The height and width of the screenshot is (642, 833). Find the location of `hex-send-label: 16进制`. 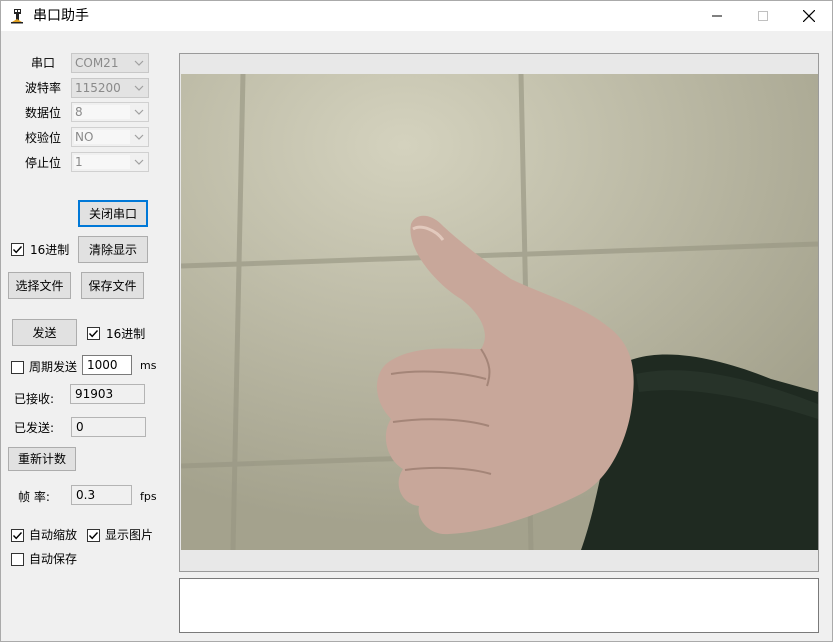

hex-send-label: 16进制 is located at coordinates (126, 334).